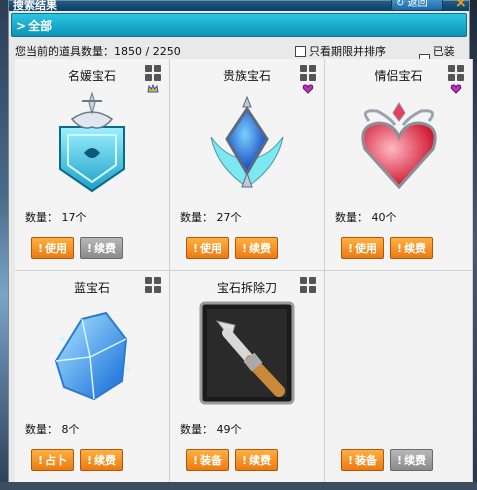 This screenshot has height=490, width=477. I want to click on info-bar: 您当前的道具数量：1850 / 2250 只看期限并排序 已装备, so click(239, 57).